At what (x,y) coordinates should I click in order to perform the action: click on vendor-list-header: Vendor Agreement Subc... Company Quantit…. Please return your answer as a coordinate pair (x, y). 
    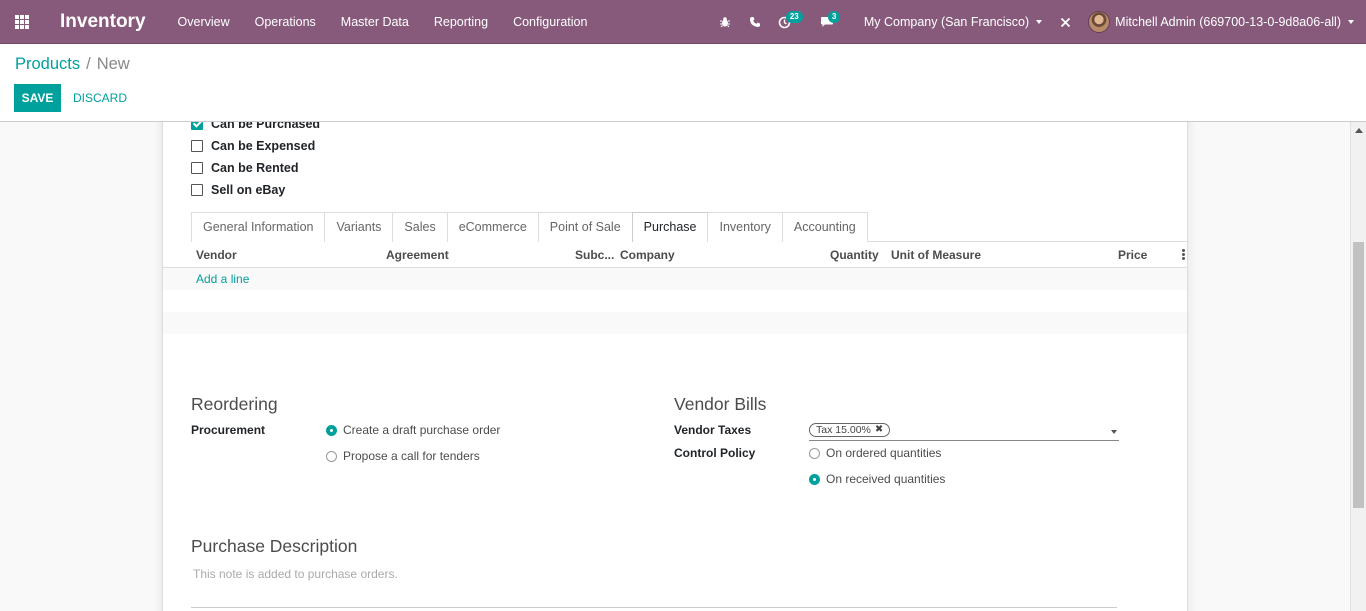
    Looking at the image, I should click on (675, 255).